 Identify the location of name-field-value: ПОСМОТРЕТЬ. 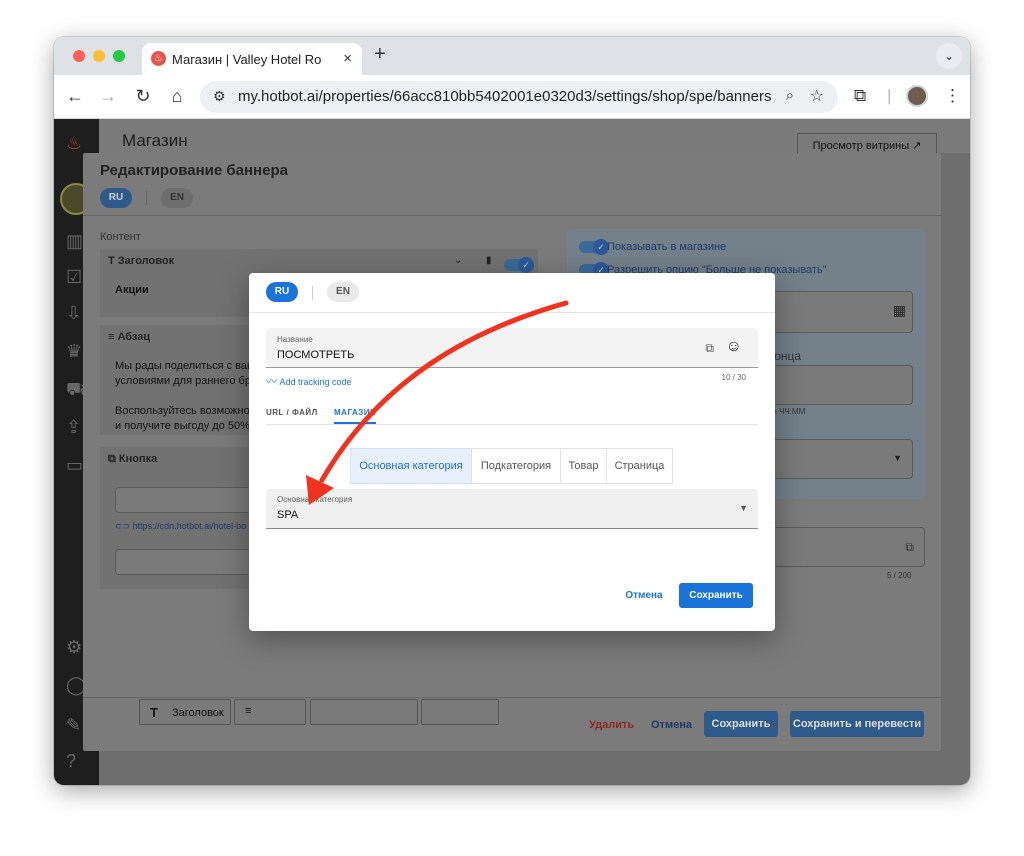
(315, 355).